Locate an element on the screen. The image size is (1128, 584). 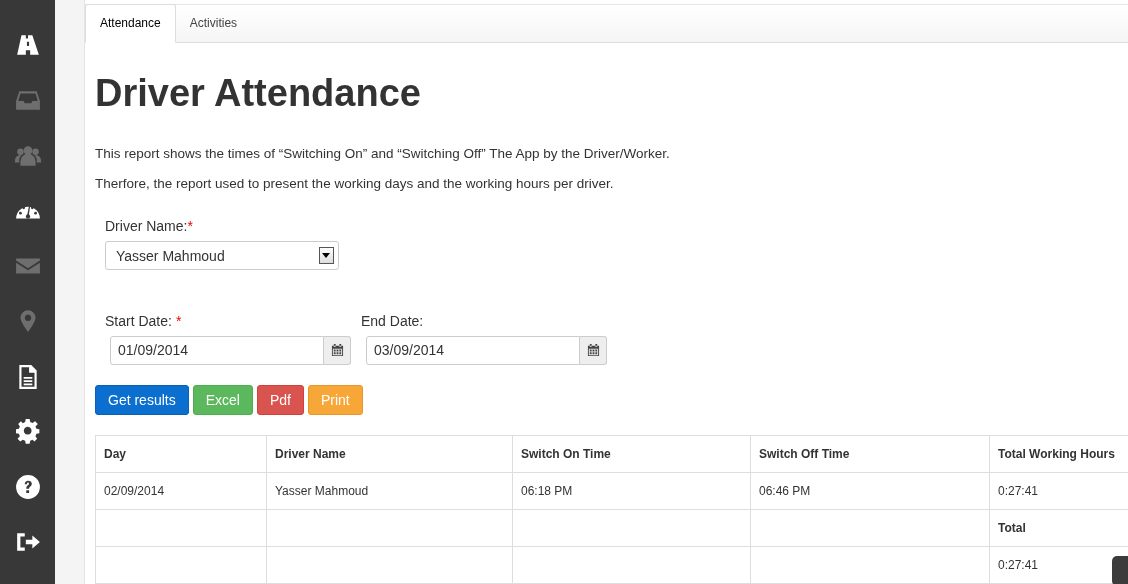
action-button: Get results is located at coordinates (142, 400).